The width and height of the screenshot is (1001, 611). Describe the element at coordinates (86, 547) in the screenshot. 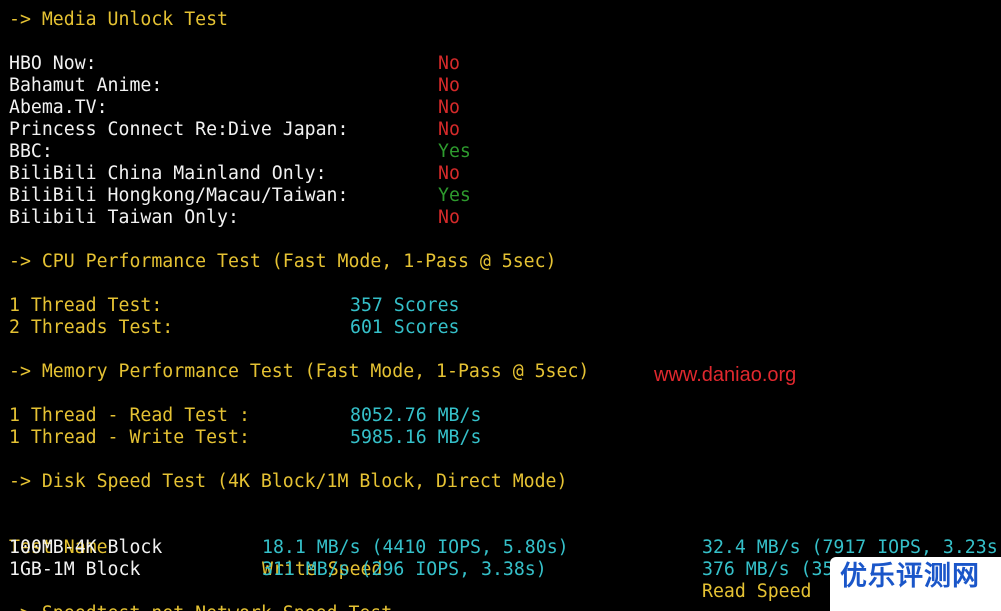

I see `disk-test-name: 100MB-4K Block` at that location.